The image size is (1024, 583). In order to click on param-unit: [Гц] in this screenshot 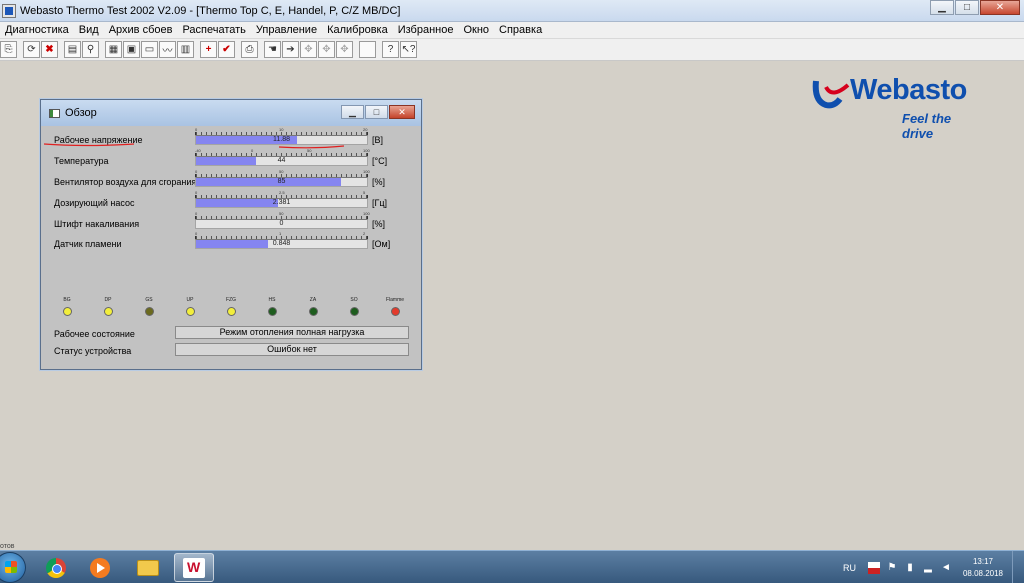, I will do `click(380, 203)`.